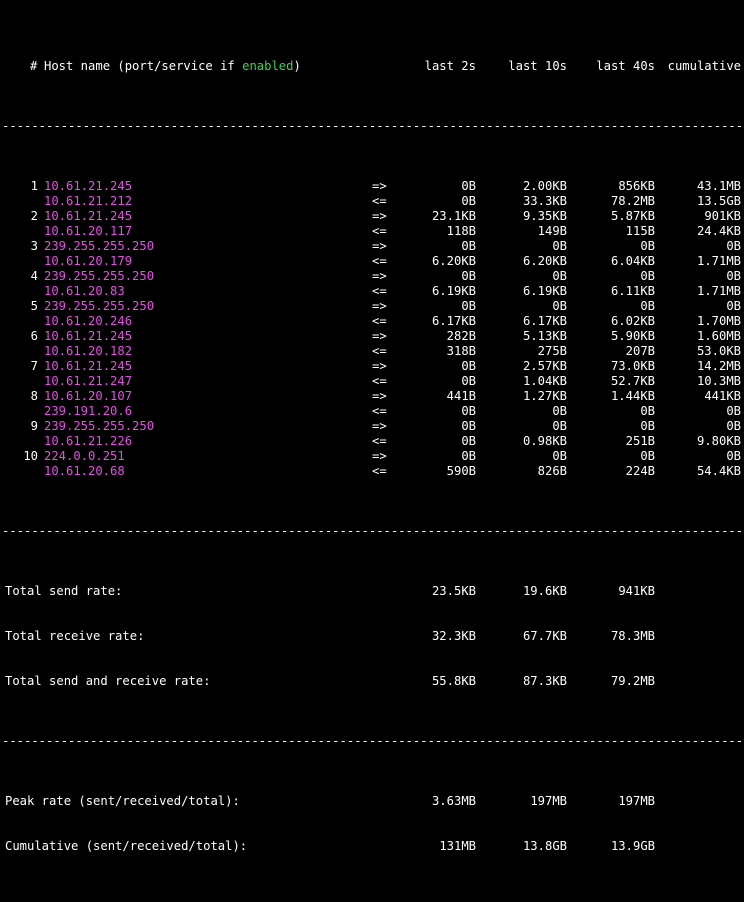 This screenshot has height=902, width=744. Describe the element at coordinates (718, 231) in the screenshot. I see `received-cumulative: 24.4KB` at that location.